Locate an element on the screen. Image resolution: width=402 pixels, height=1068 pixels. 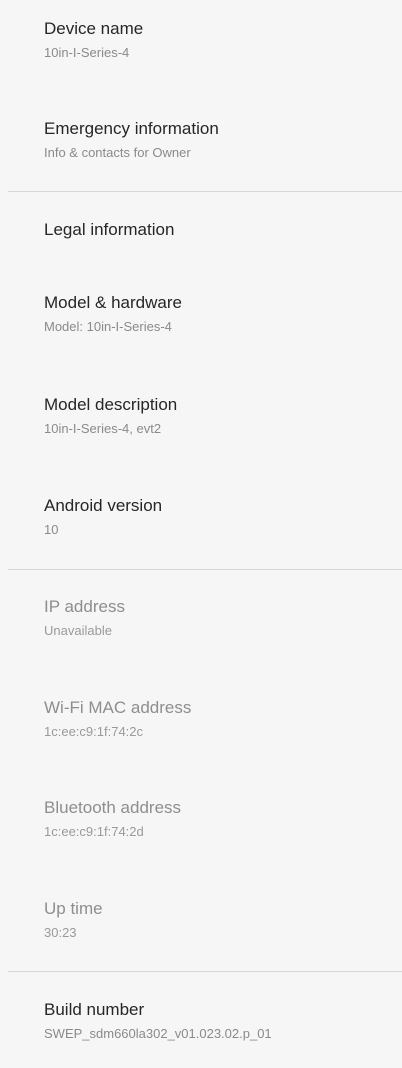
device-name-item: Device name 10in-I-Series-4 is located at coordinates (217, 40).